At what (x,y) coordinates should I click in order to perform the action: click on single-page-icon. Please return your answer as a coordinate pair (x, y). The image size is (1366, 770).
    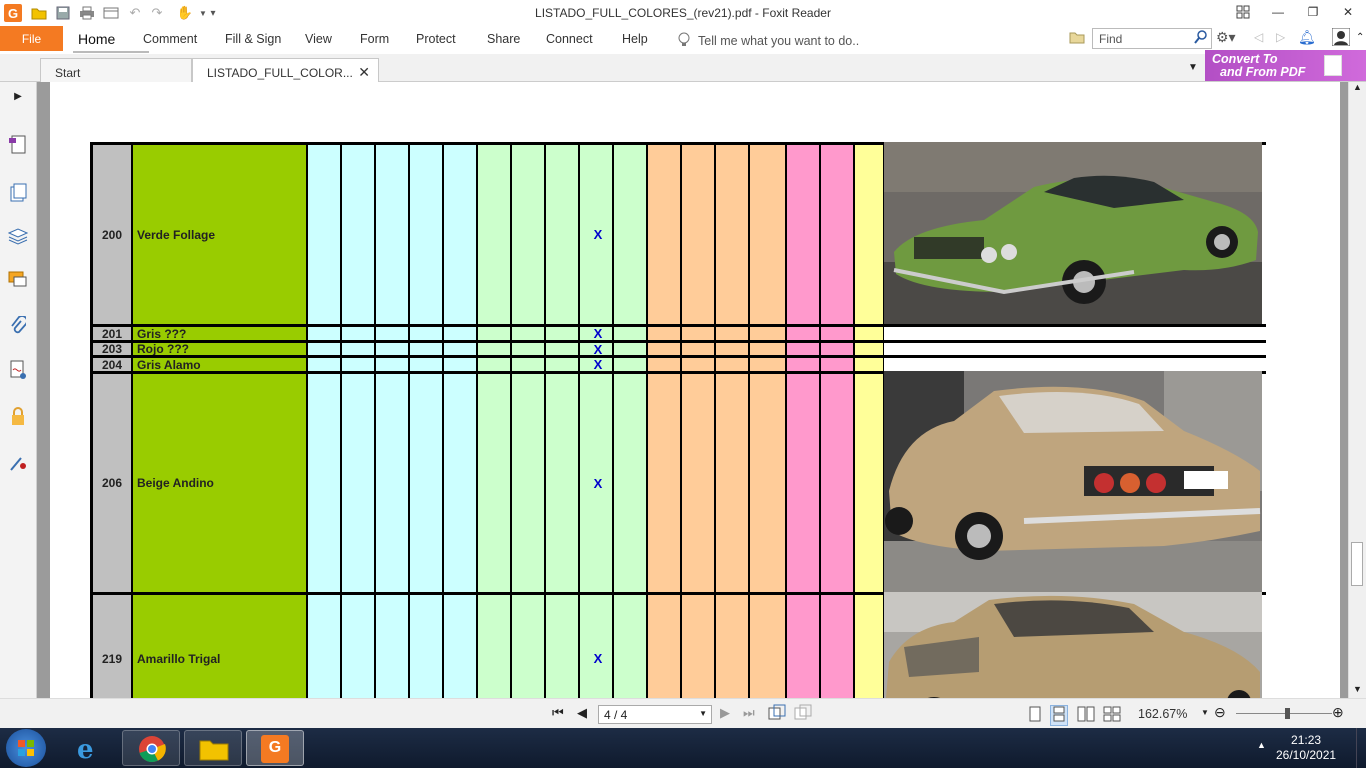
    Looking at the image, I should click on (1035, 715).